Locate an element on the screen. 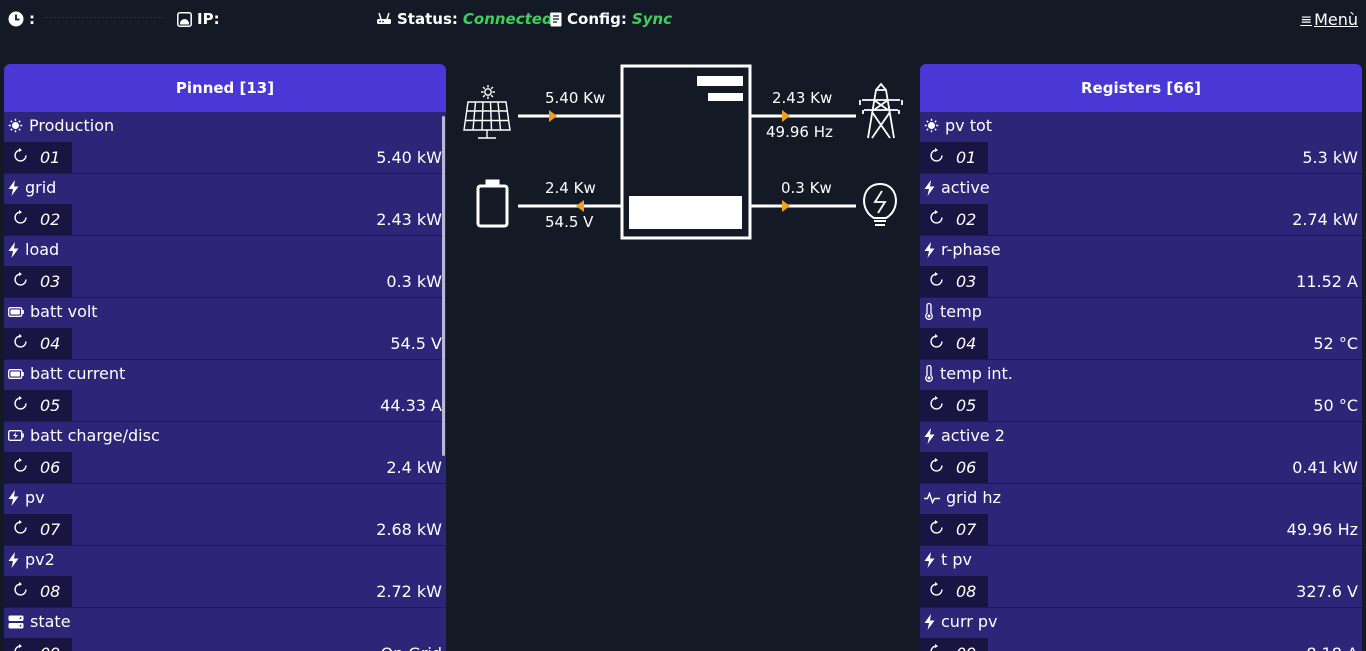 This screenshot has width=1366, height=651. router-icon is located at coordinates (384, 18).